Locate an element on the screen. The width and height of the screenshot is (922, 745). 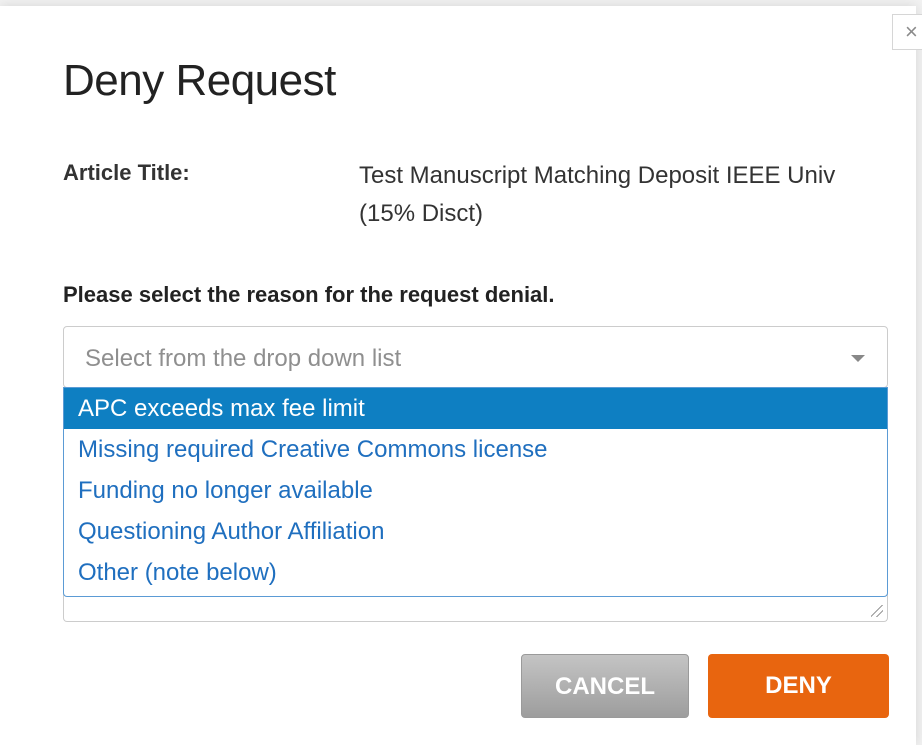
reason-select: Select from the drop down list is located at coordinates (475, 357).